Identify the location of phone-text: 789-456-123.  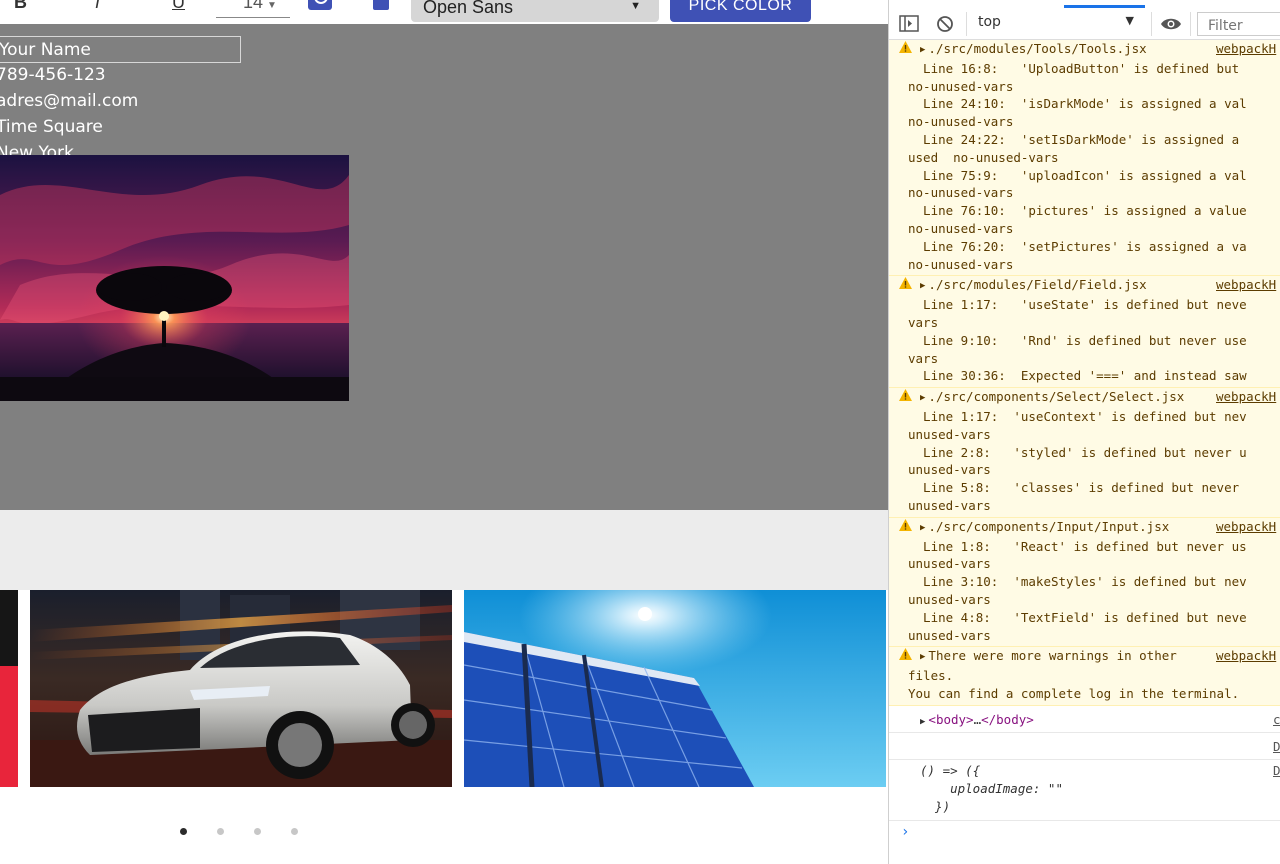
(53, 75).